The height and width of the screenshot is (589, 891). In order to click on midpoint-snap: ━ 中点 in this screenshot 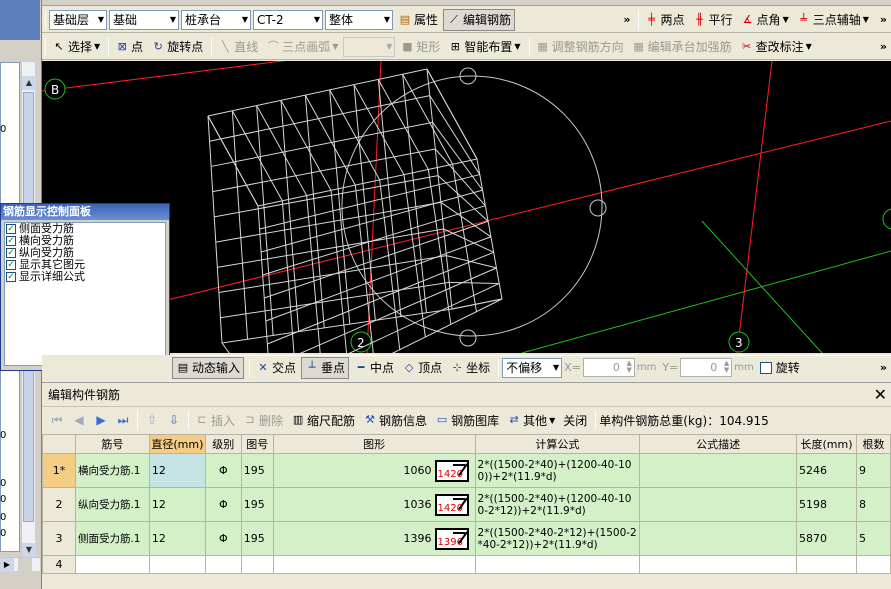, I will do `click(374, 368)`.